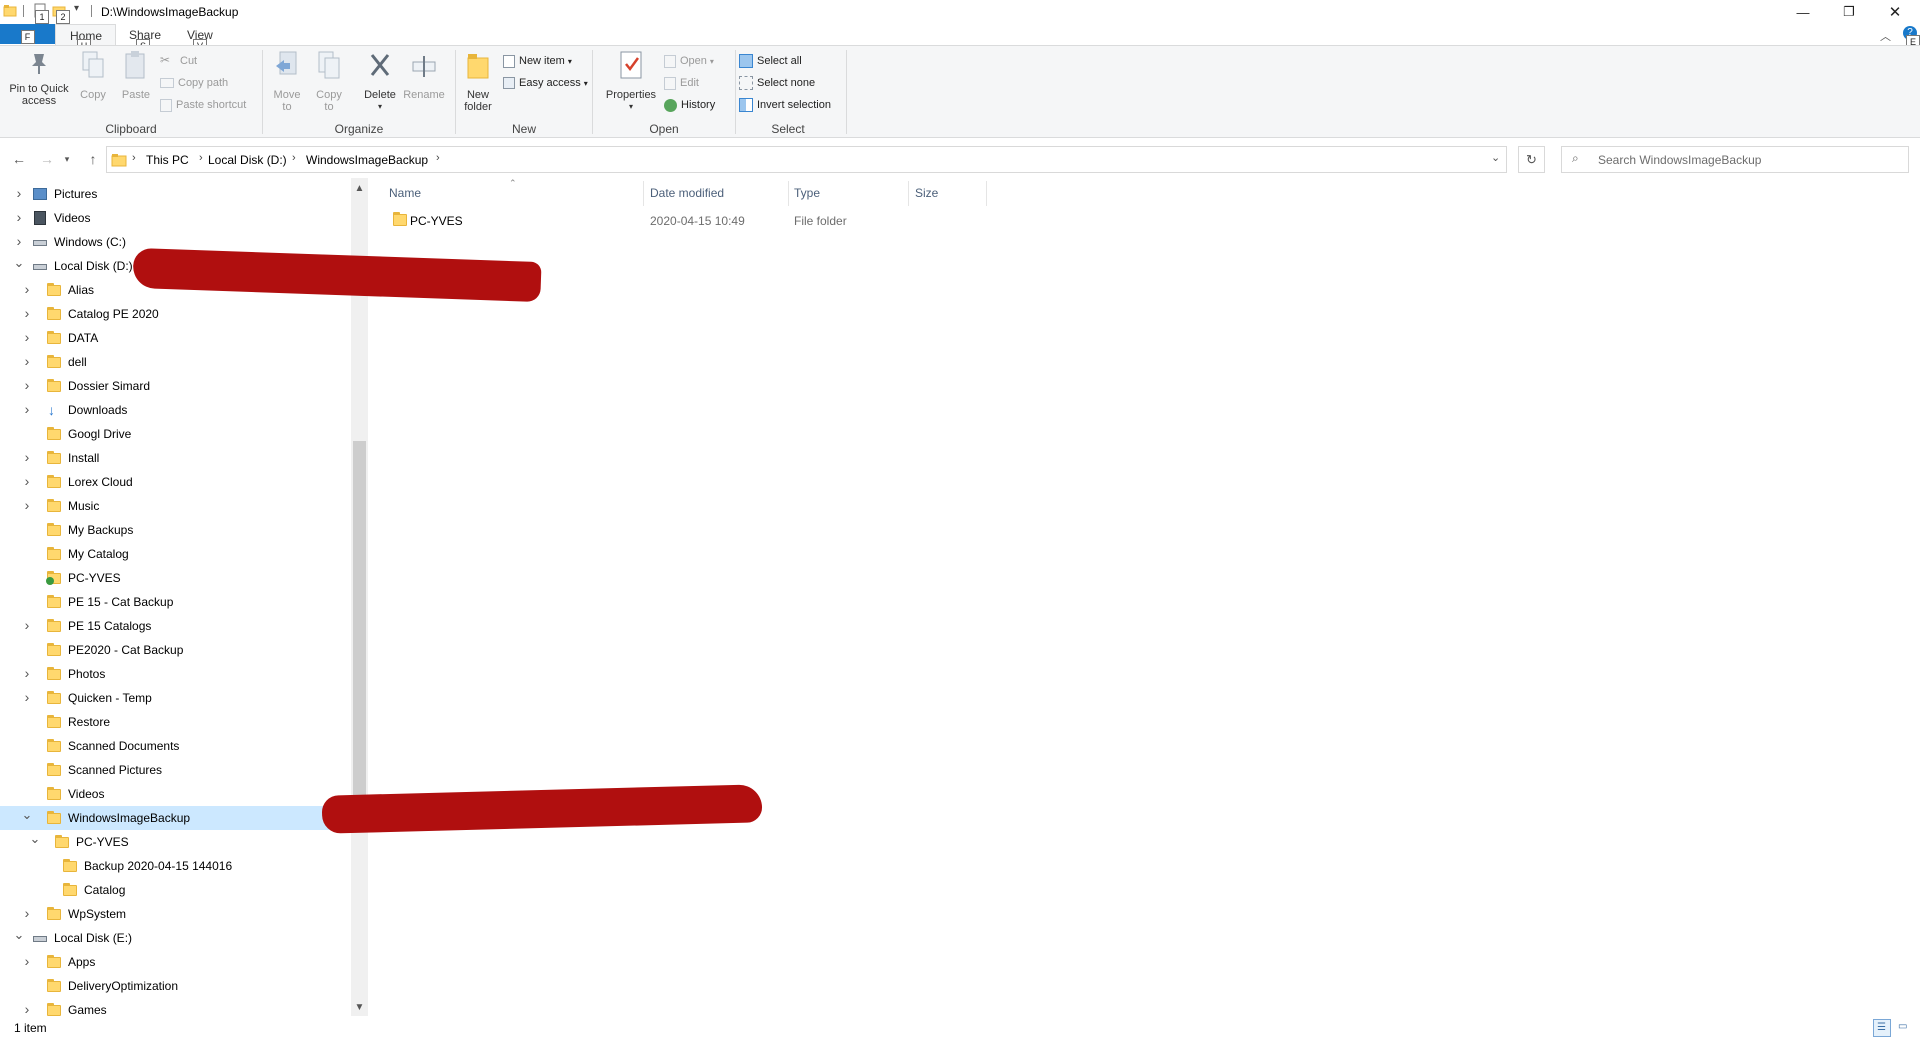 This screenshot has width=1920, height=1040. What do you see at coordinates (19, 159) in the screenshot?
I see `back-button: ←` at bounding box center [19, 159].